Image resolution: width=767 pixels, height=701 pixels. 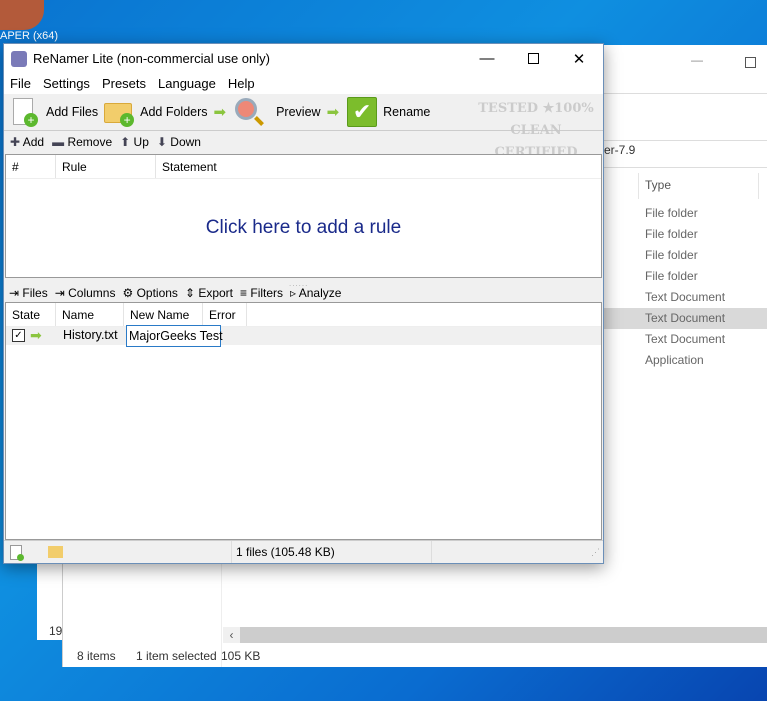 What do you see at coordinates (706, 360) in the screenshot?
I see `explorer-row-type: Application` at bounding box center [706, 360].